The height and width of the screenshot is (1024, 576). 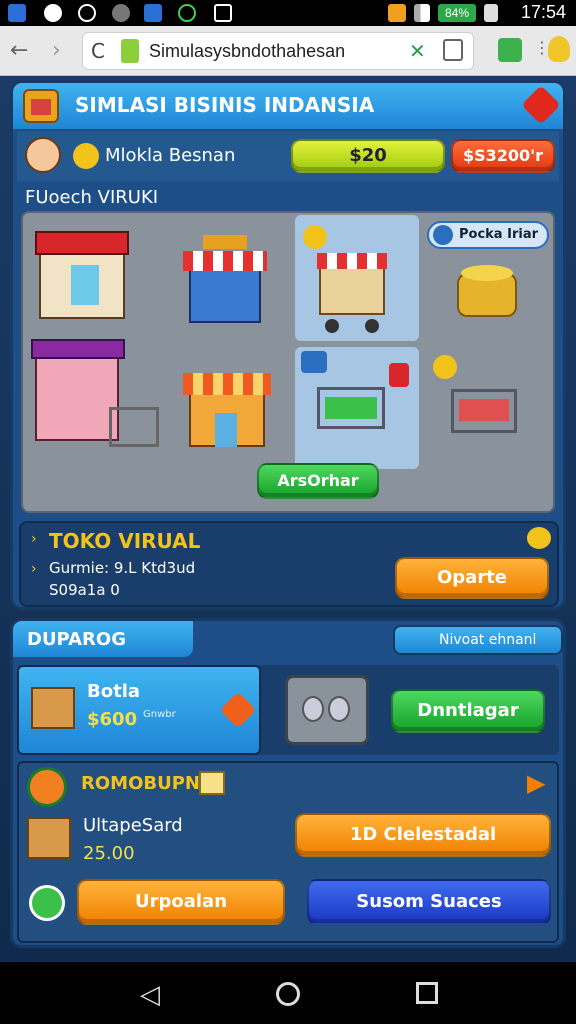 What do you see at coordinates (170, 155) in the screenshot?
I see `player-name: Mlokla Besnan` at bounding box center [170, 155].